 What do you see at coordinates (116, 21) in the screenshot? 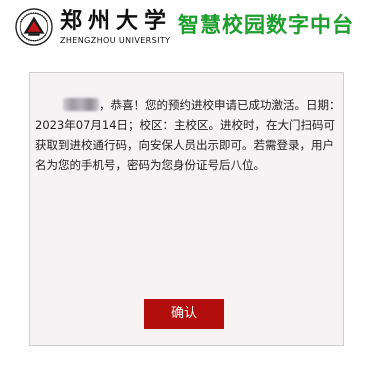
I see `university-name: 郑州大学` at bounding box center [116, 21].